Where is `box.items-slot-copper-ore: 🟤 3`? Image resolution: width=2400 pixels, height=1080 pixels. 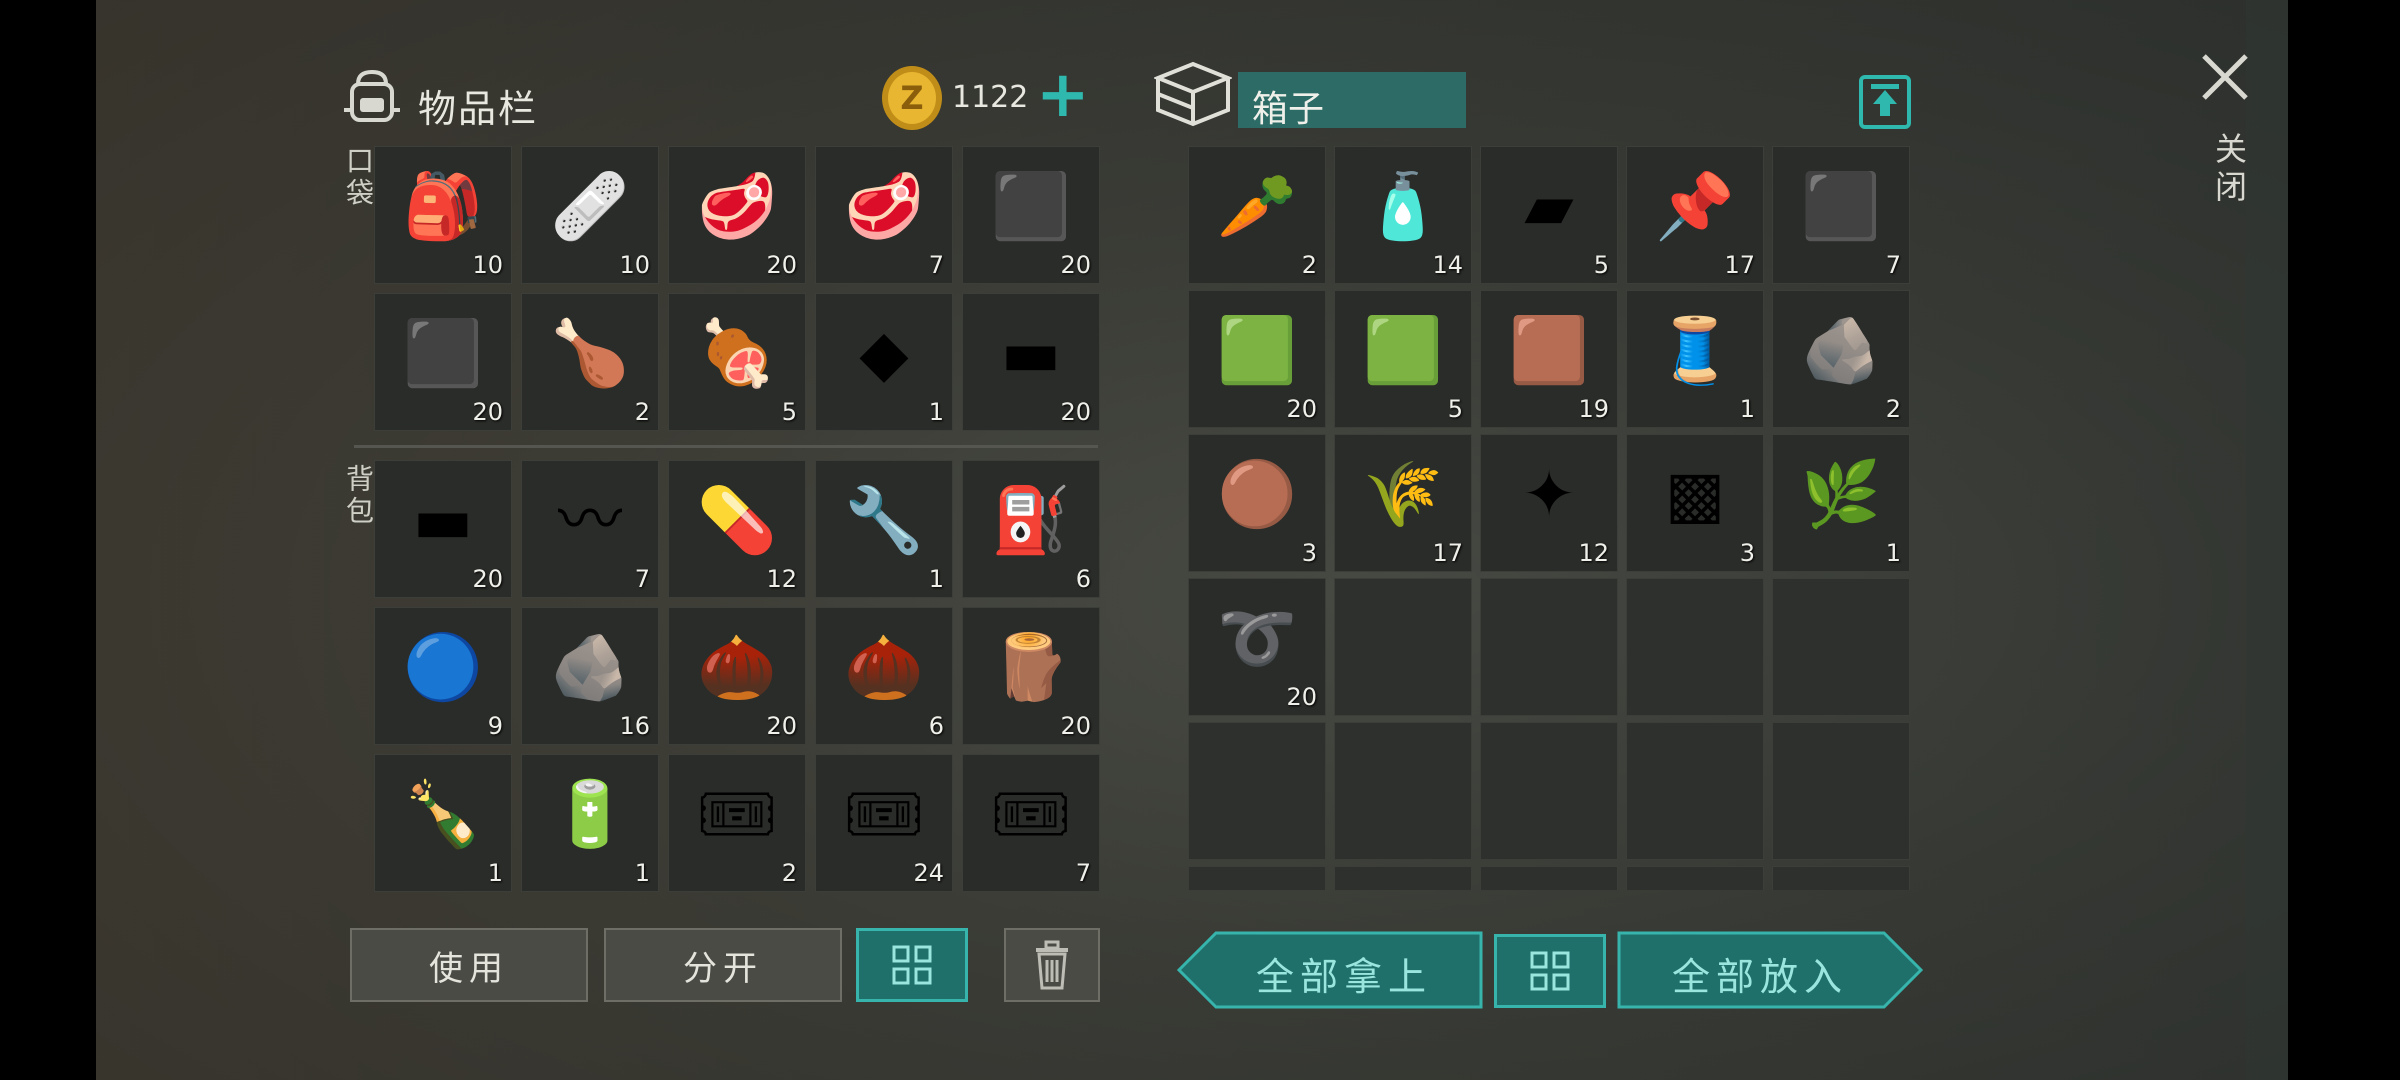 box.items-slot-copper-ore: 🟤 3 is located at coordinates (1257, 503).